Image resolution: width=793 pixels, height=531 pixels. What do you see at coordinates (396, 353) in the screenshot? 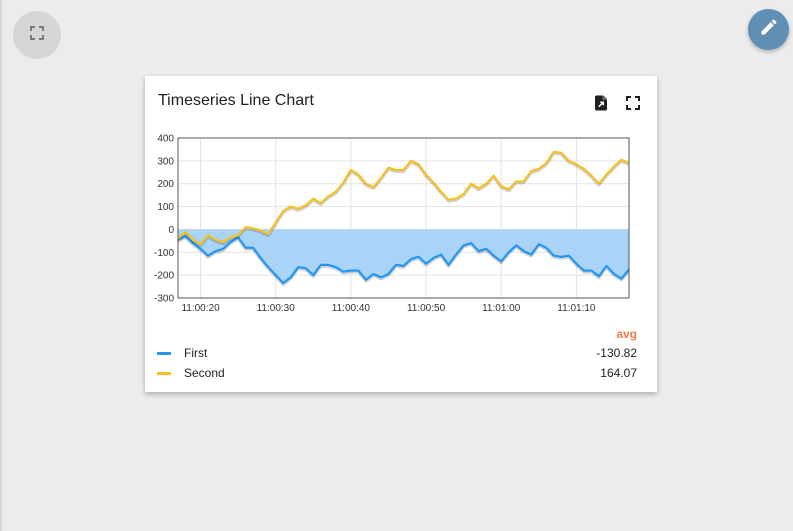
I see `legend-item-first: First -130.82` at bounding box center [396, 353].